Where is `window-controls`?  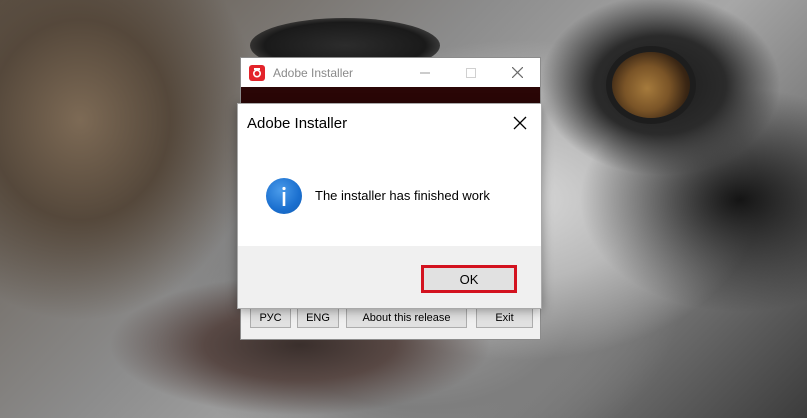
window-controls is located at coordinates (471, 72).